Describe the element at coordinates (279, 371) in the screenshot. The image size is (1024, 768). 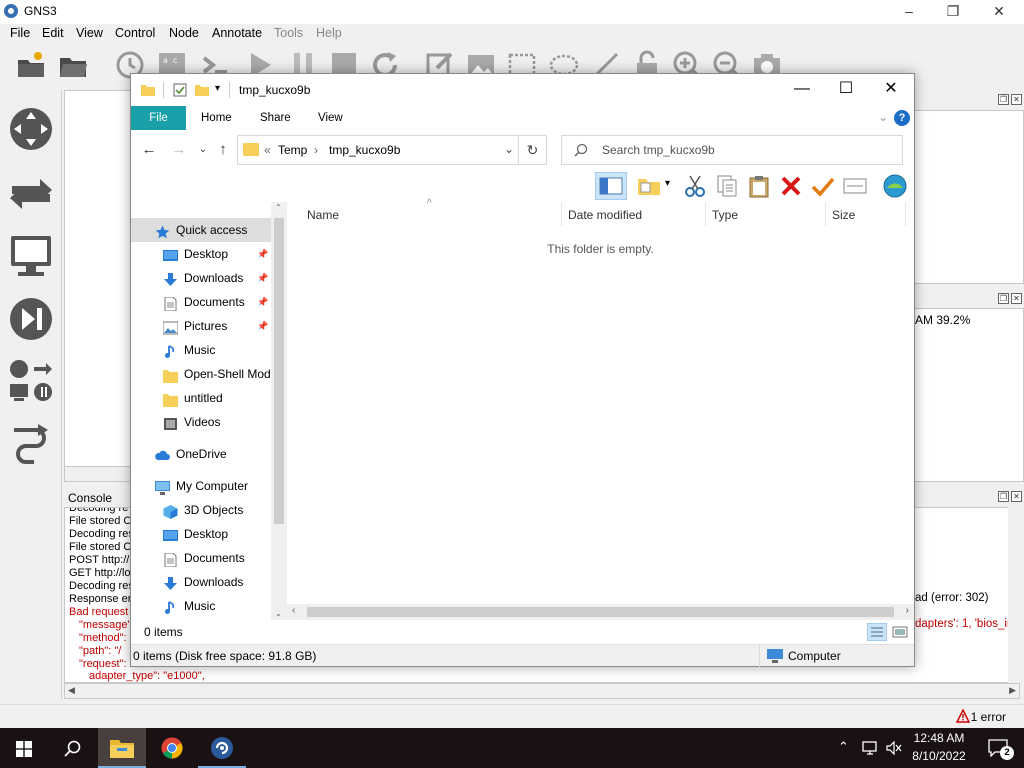
I see `navigation-scroll-thumb` at that location.